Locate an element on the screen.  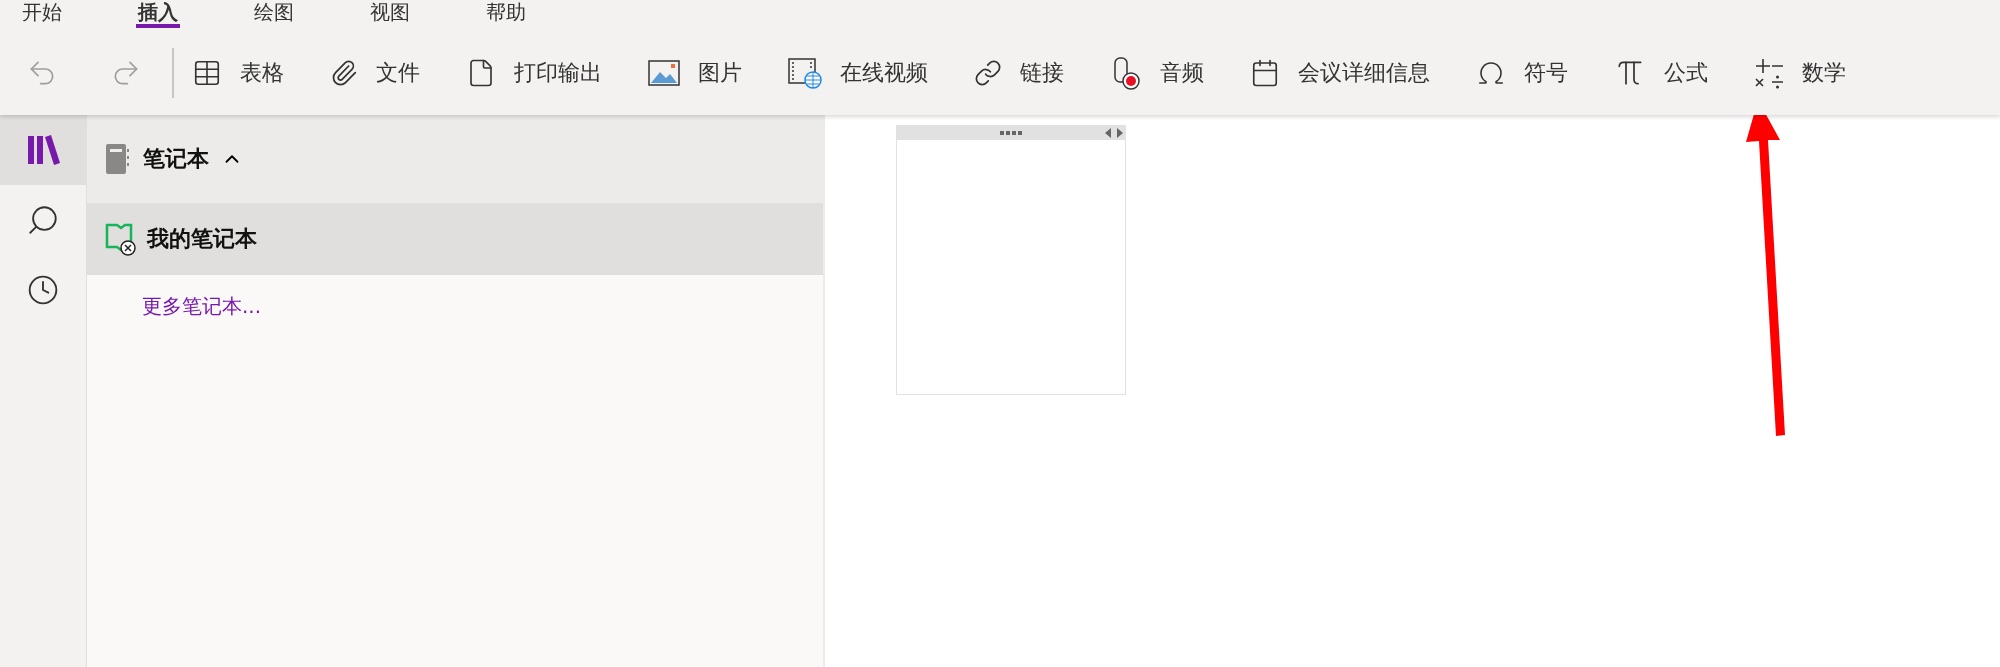
insert-tool-button: 符号 is located at coordinates (1522, 72).